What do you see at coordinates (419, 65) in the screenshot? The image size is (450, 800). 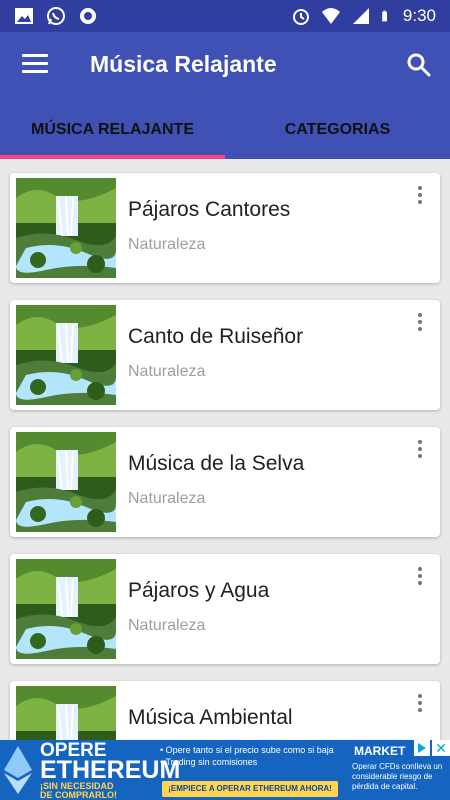 I see `search-icon` at bounding box center [419, 65].